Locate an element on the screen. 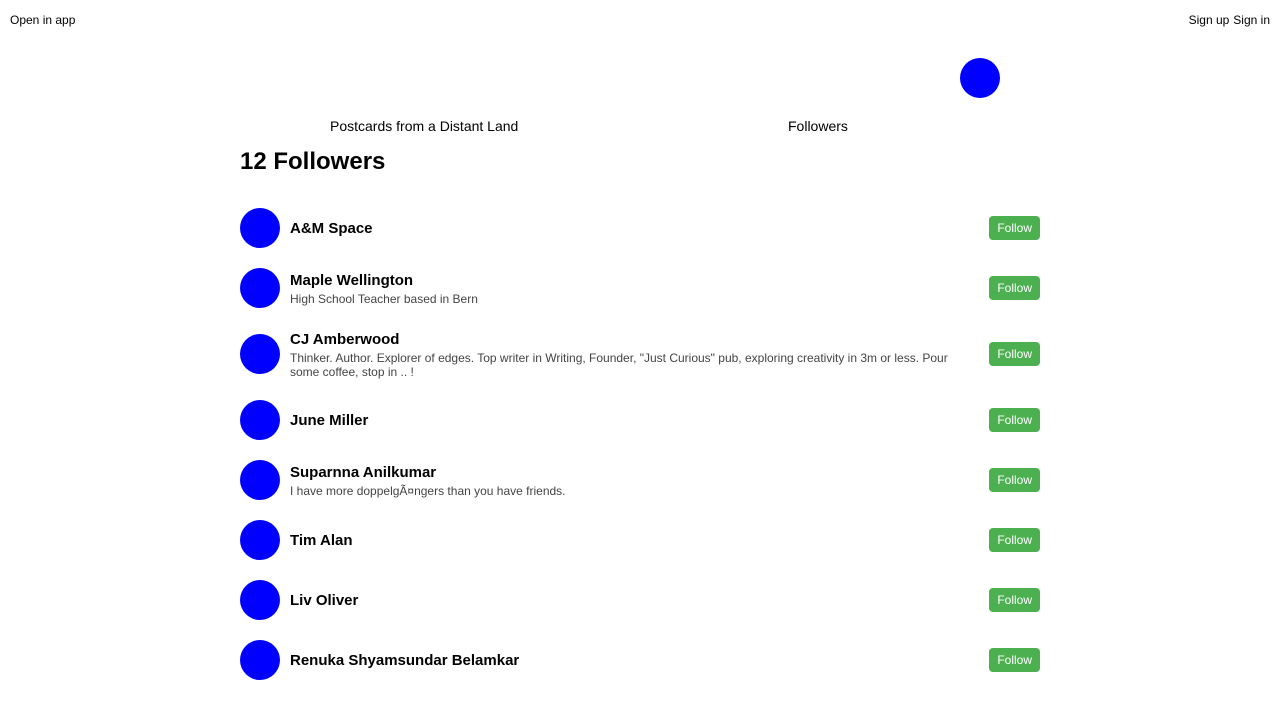 This screenshot has height=720, width=1280. follower-name: Liv Oliver is located at coordinates (633, 600).